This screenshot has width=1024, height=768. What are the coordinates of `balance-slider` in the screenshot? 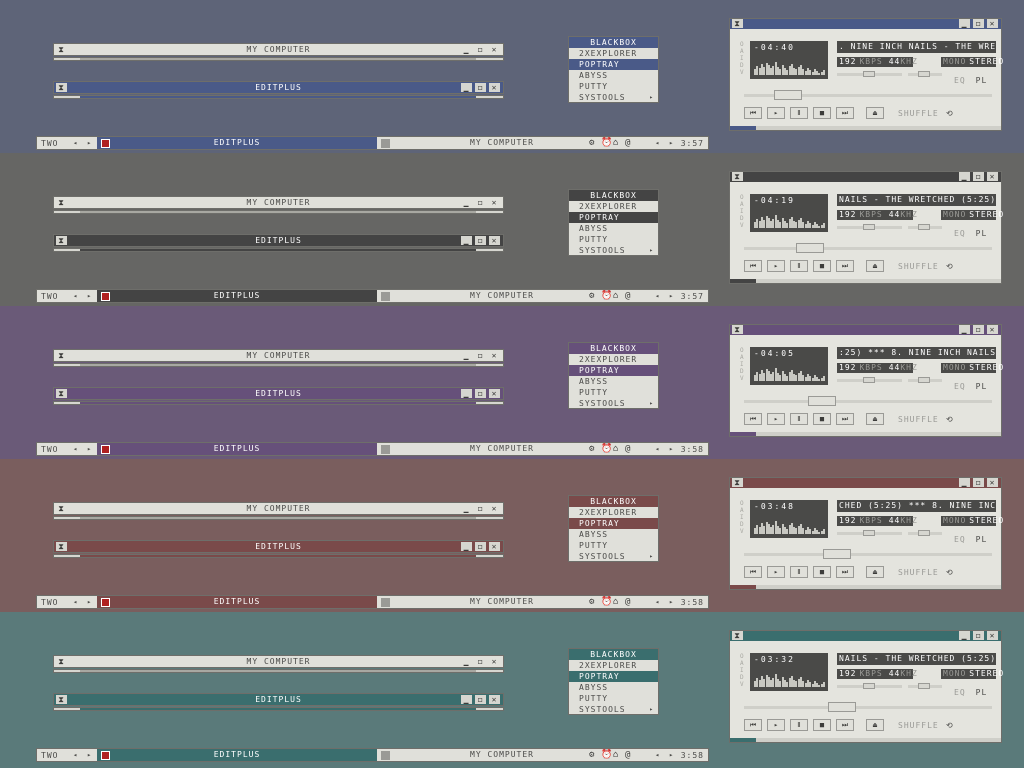 It's located at (925, 533).